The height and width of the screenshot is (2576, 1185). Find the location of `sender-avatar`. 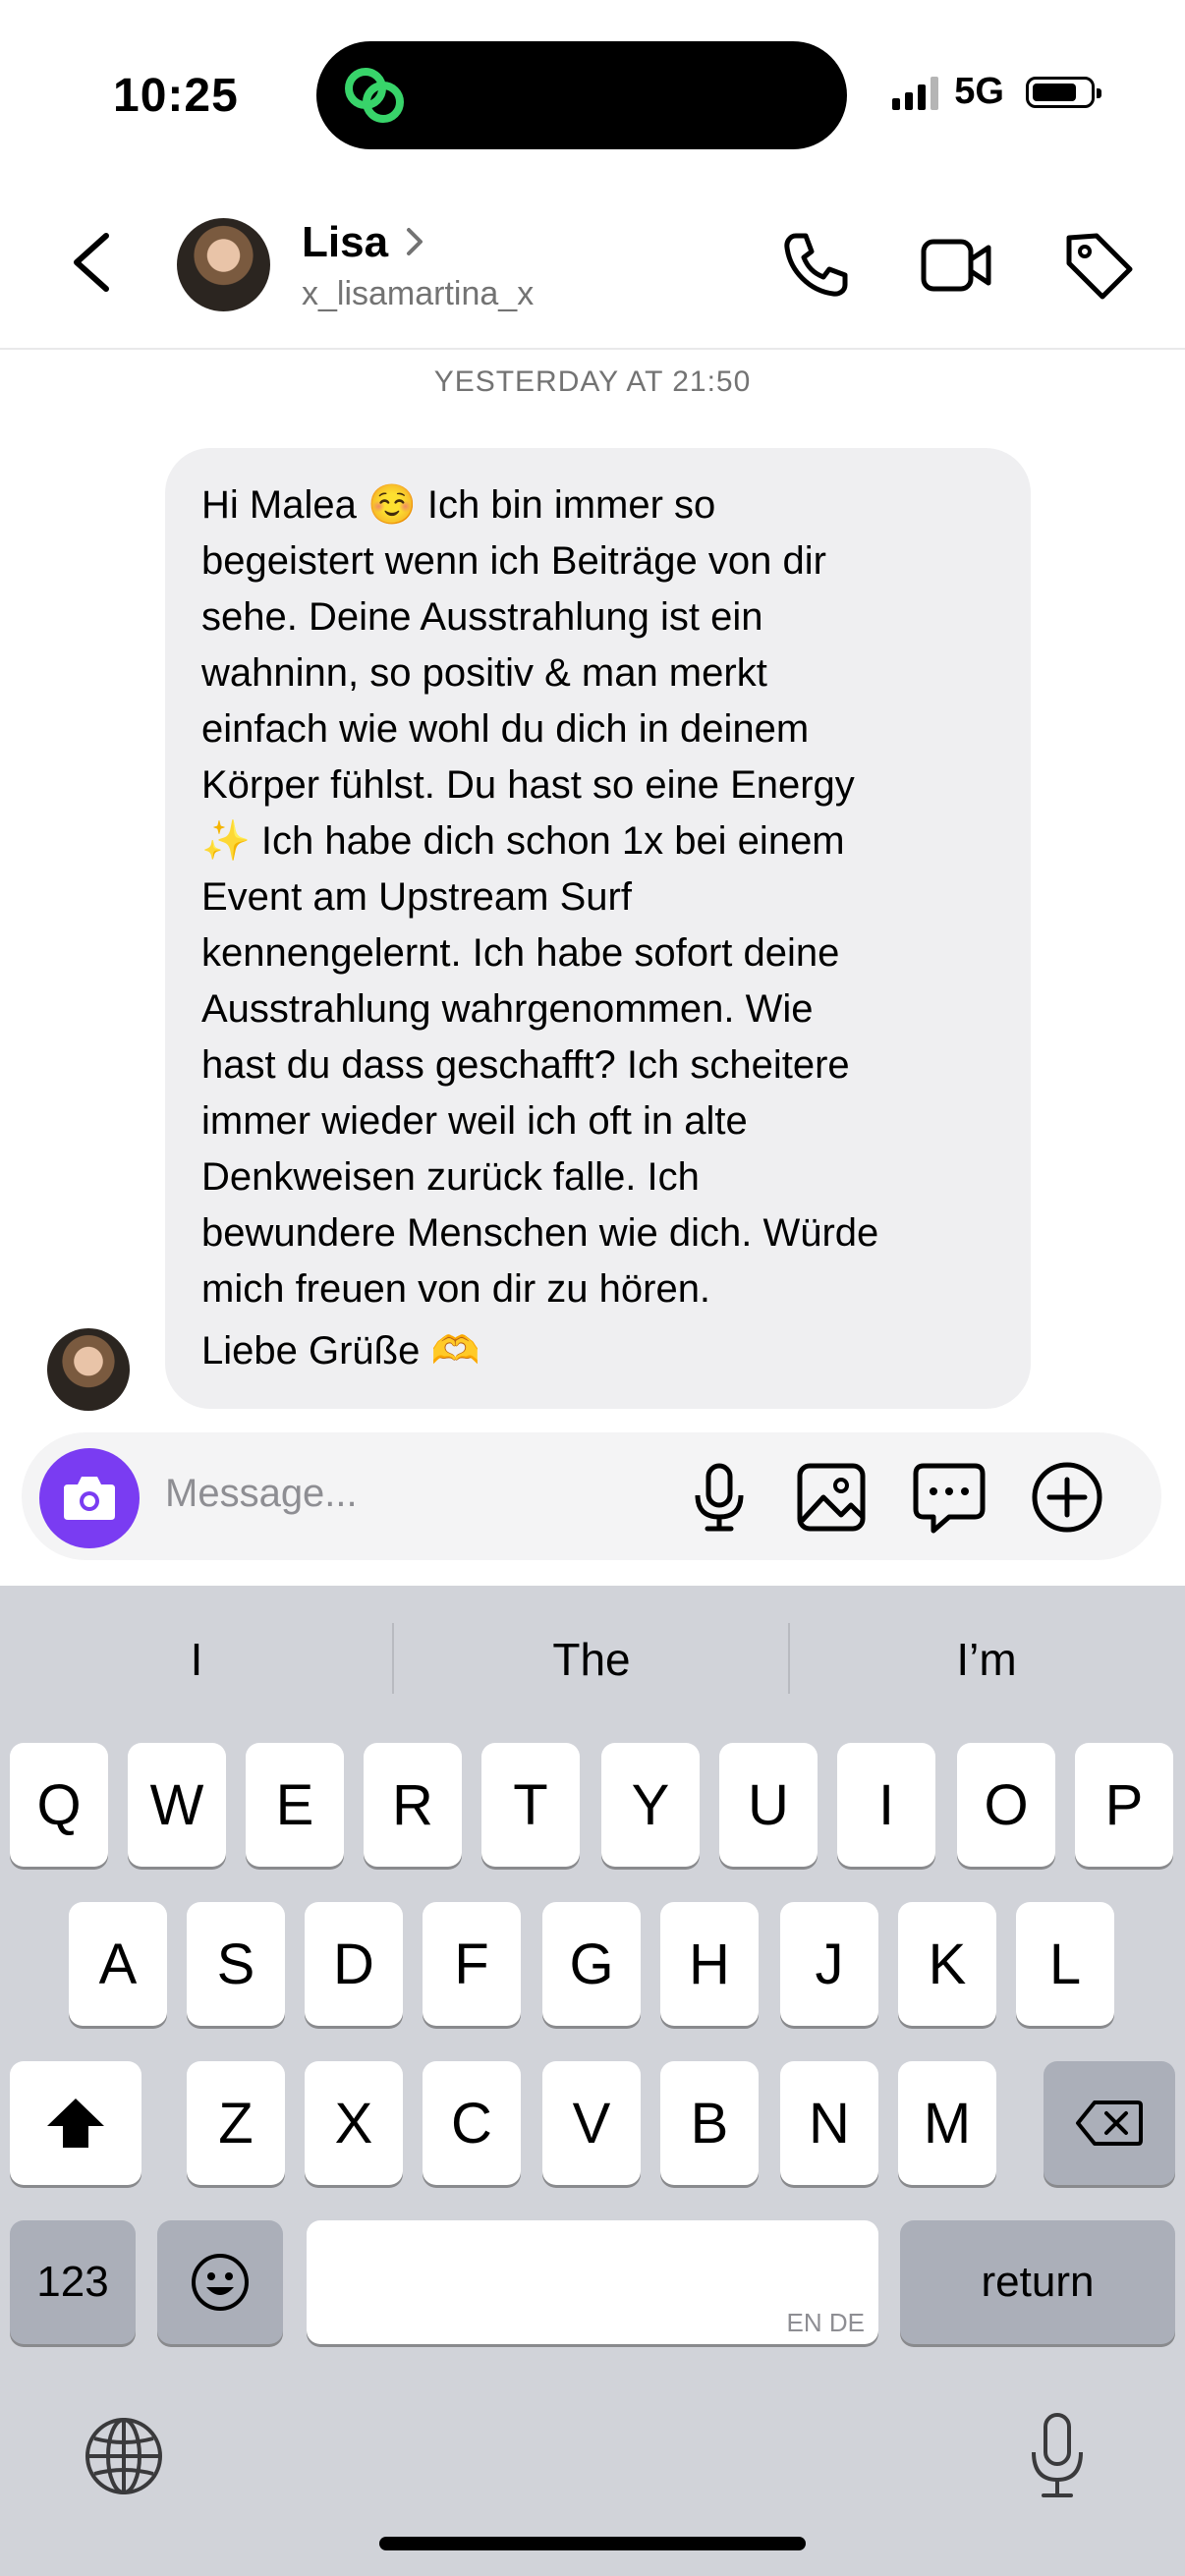

sender-avatar is located at coordinates (89, 1369).